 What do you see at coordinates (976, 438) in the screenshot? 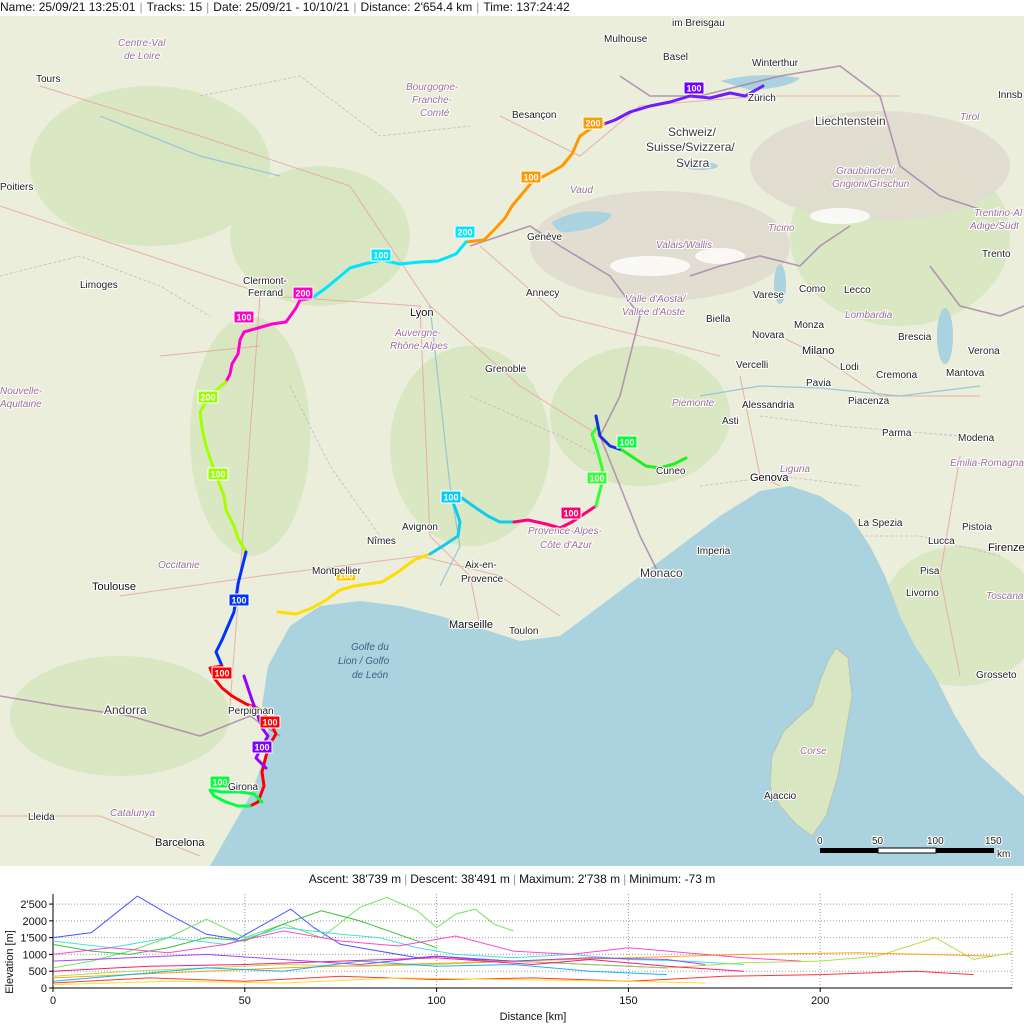
I see `city-label: Modena` at bounding box center [976, 438].